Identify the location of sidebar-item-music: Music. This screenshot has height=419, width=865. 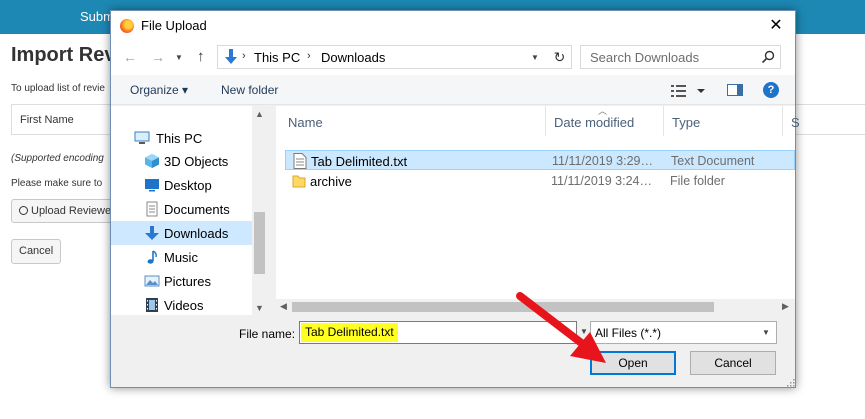
(181, 257).